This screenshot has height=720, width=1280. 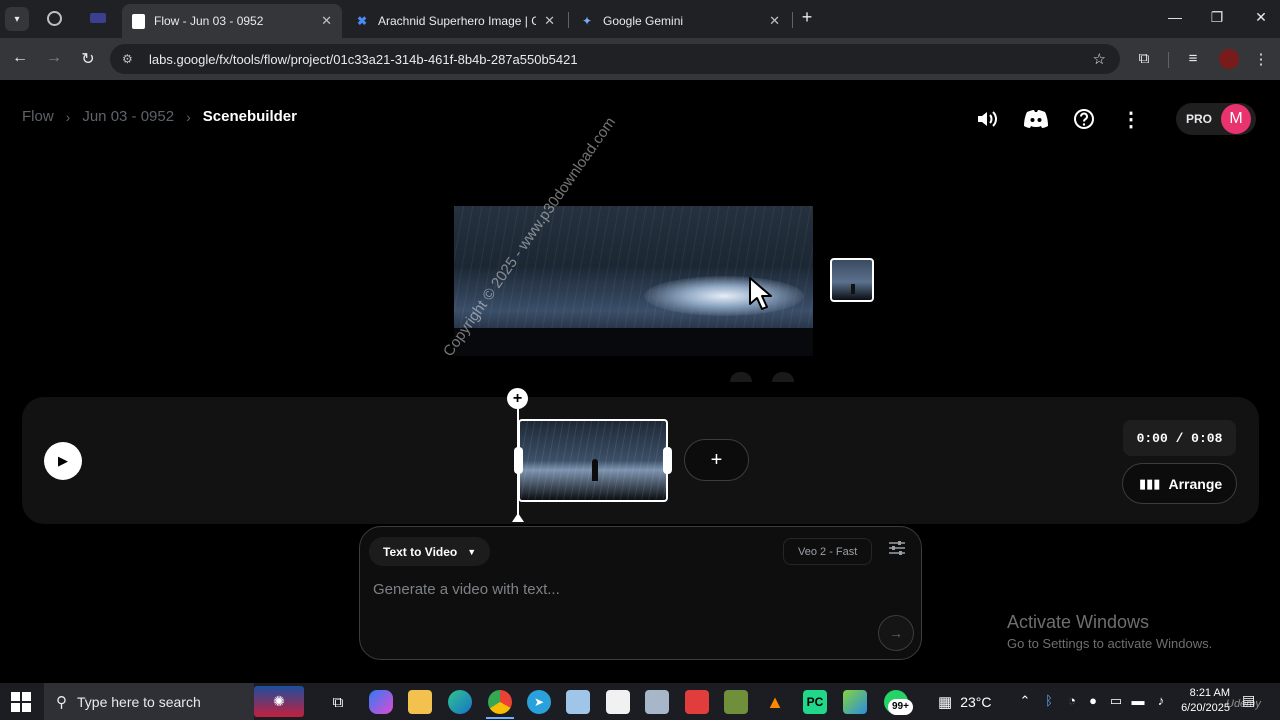 I want to click on microphone-icon: ●, so click(x=1093, y=700).